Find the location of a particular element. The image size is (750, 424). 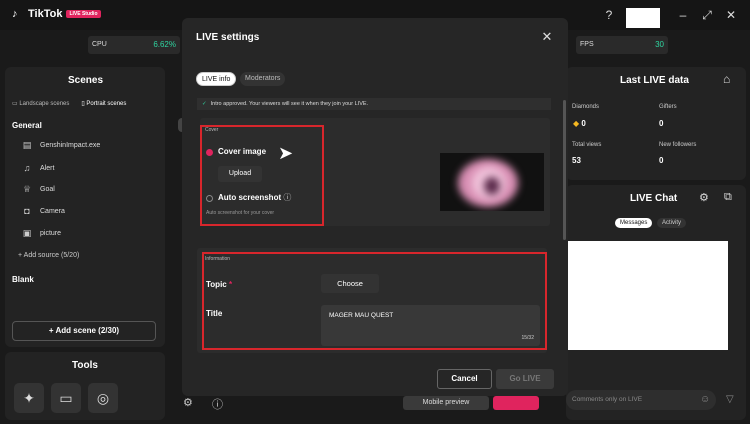

cpu-value: 6.62% is located at coordinates (164, 44).